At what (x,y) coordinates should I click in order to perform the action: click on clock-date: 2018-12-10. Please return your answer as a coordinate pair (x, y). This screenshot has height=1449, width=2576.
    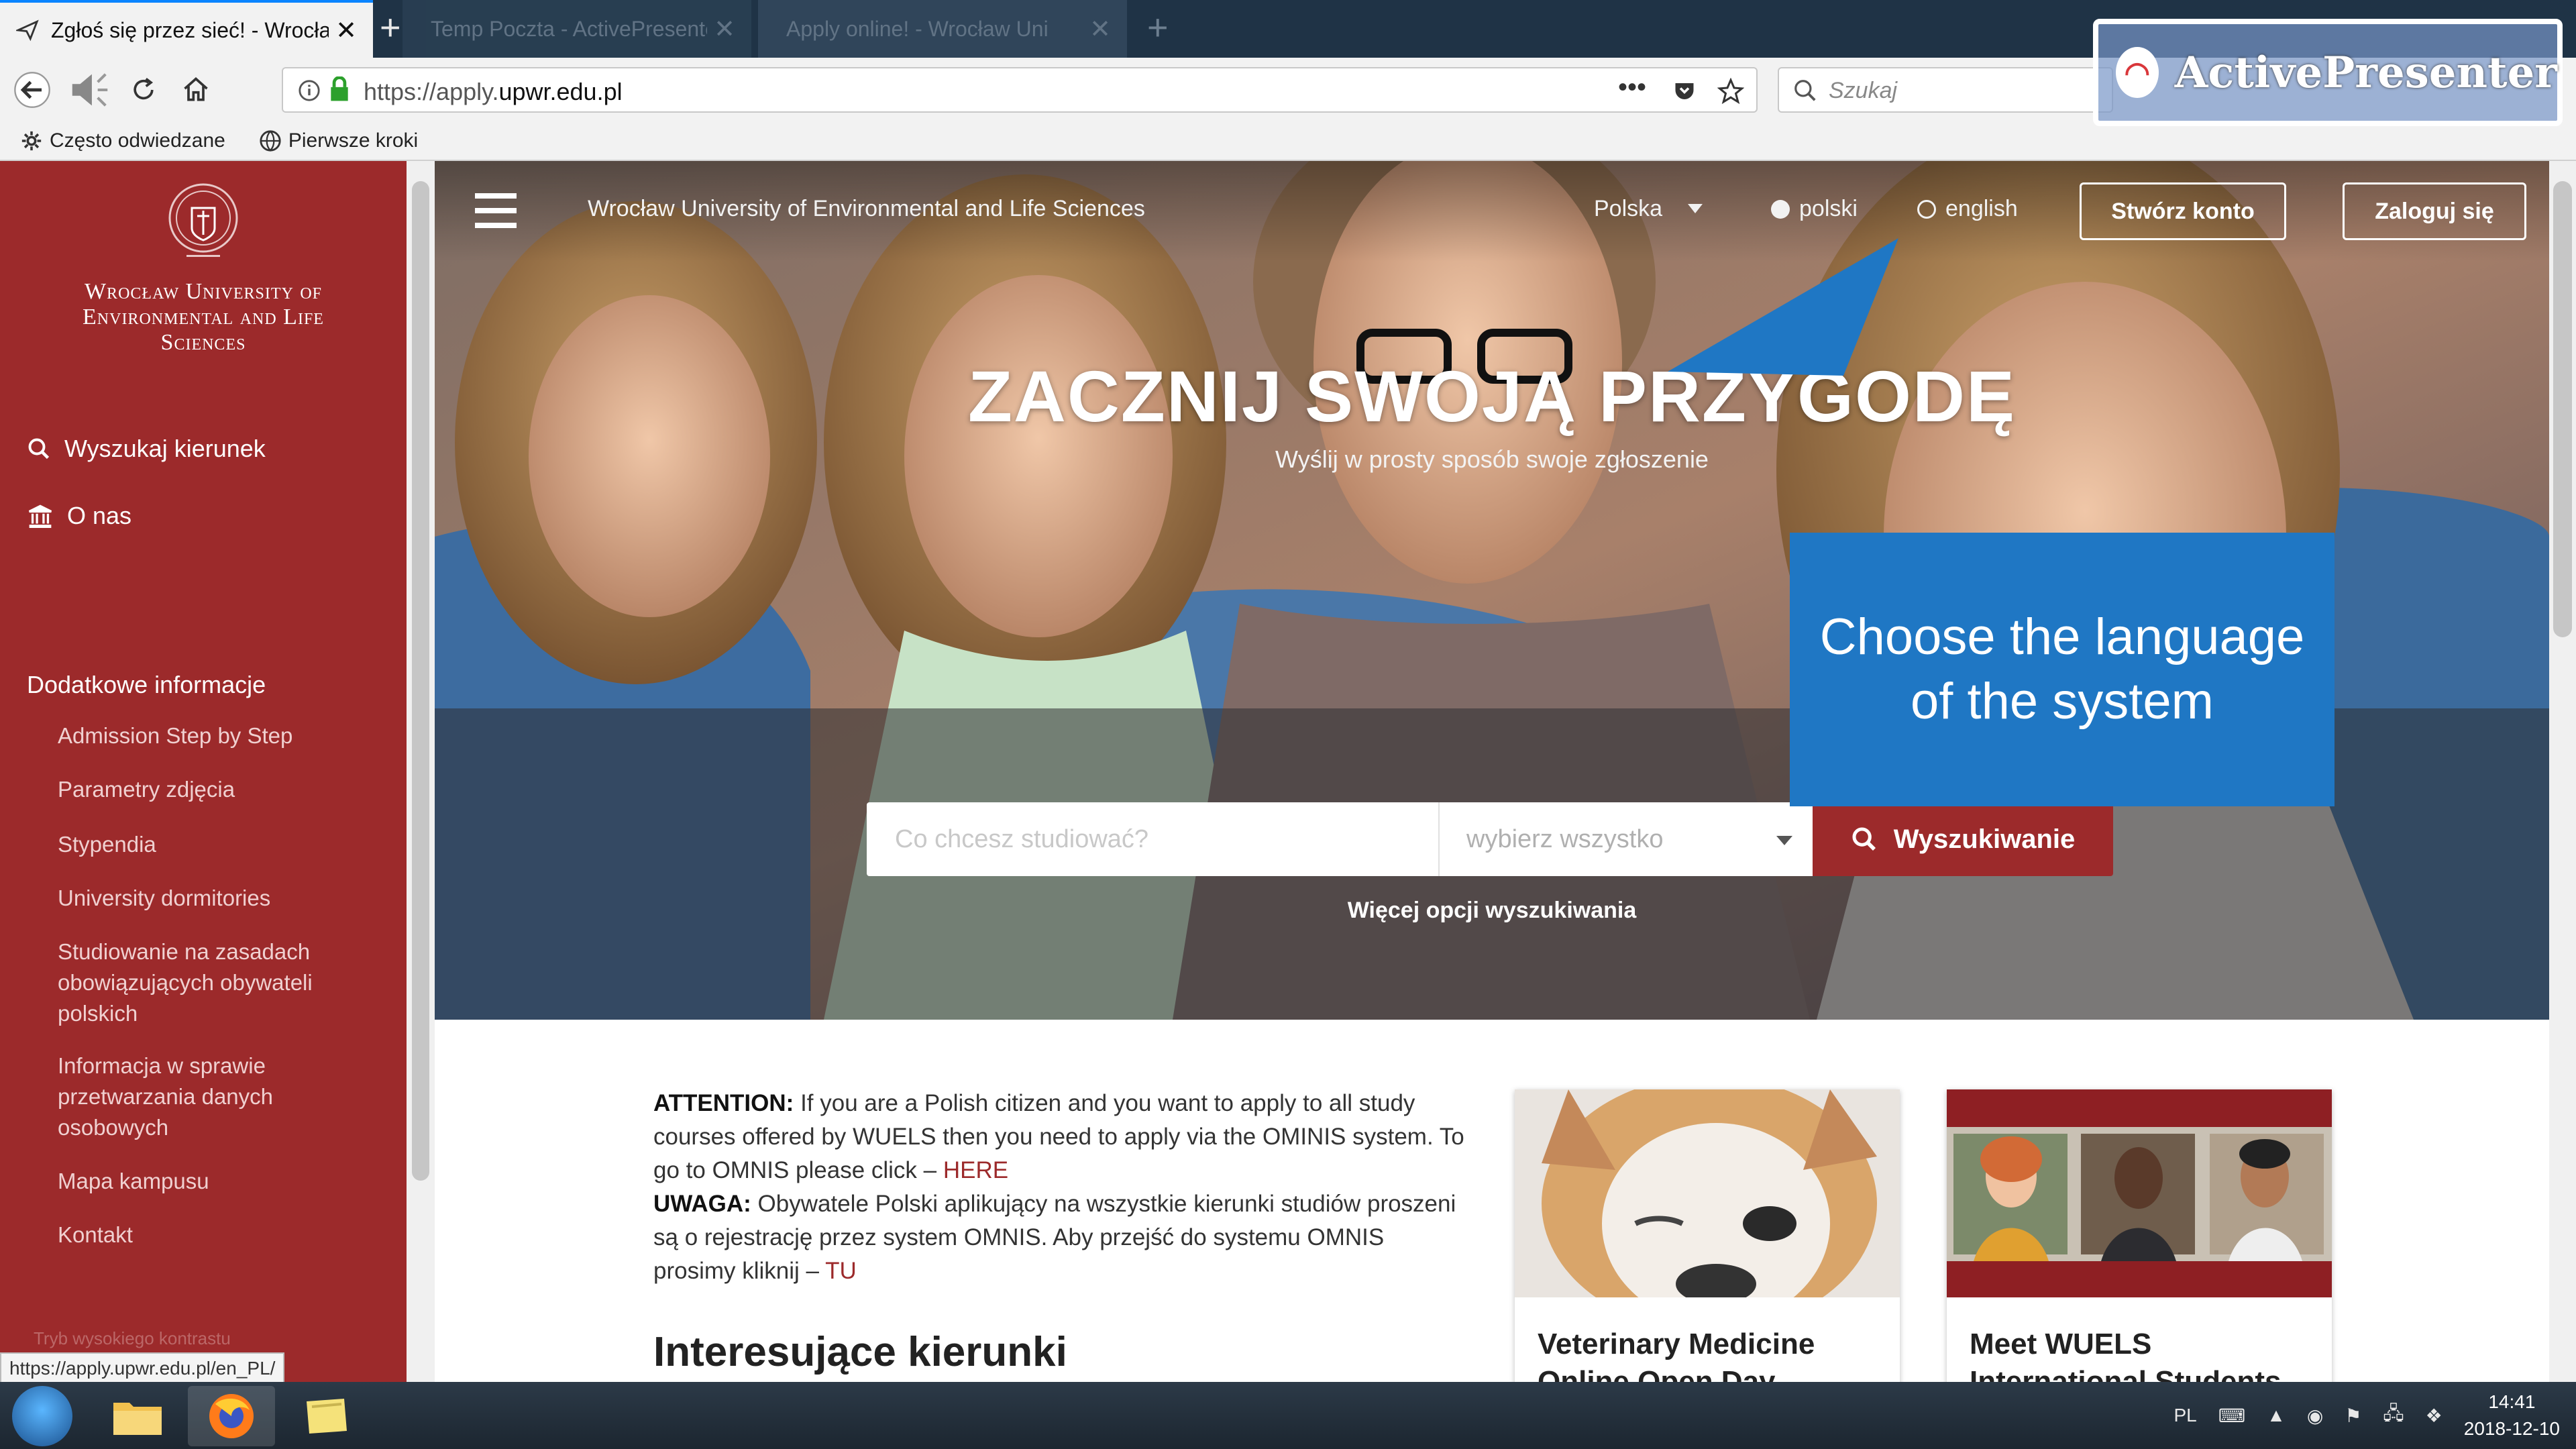
    Looking at the image, I should click on (2511, 1428).